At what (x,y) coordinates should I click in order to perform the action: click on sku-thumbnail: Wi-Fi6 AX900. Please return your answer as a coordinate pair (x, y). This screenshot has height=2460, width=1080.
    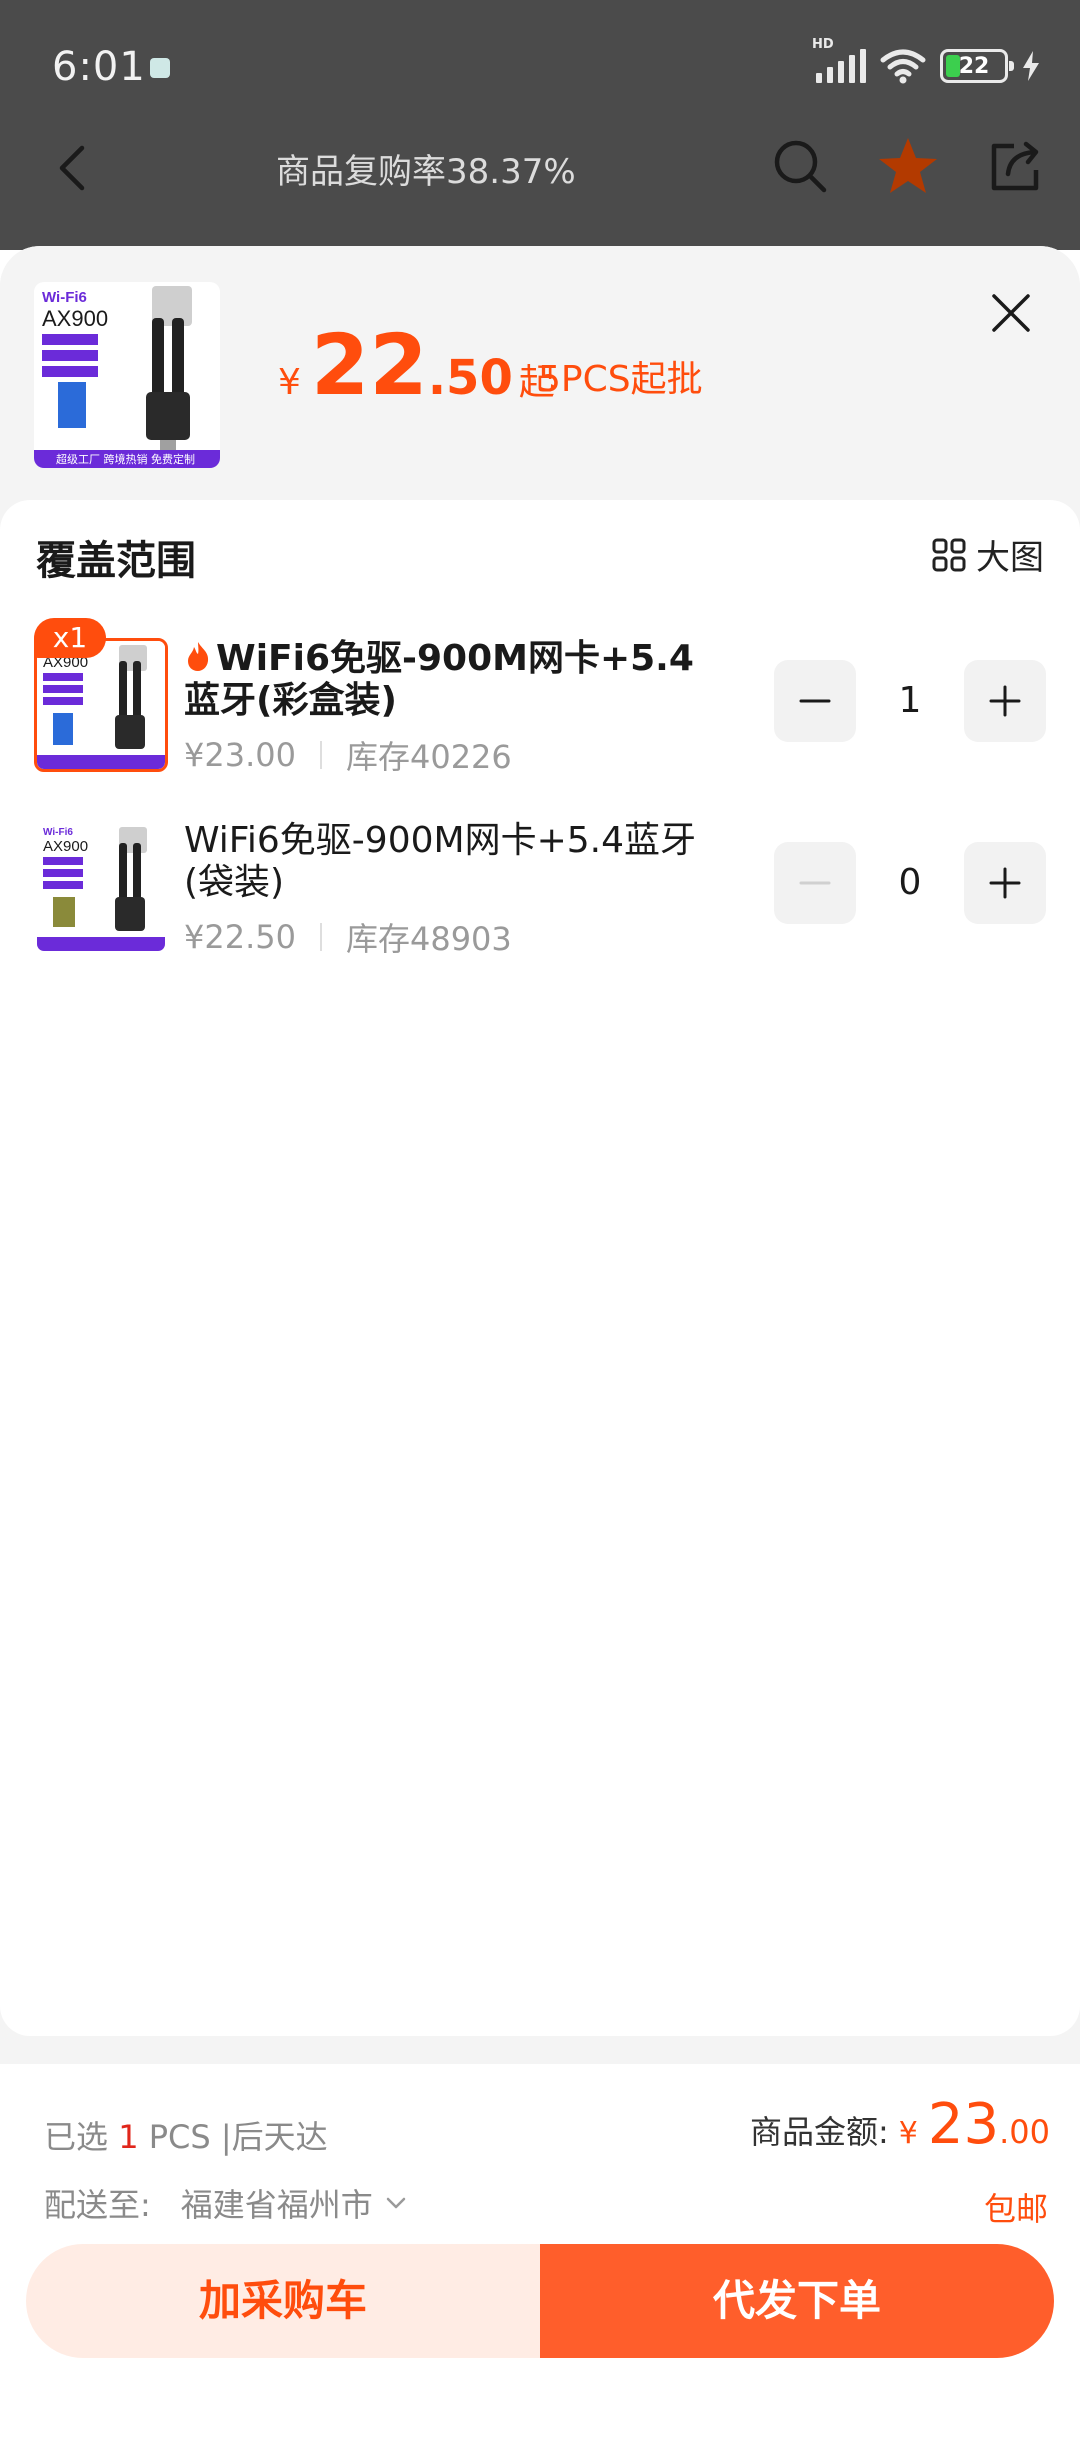
    Looking at the image, I should click on (101, 887).